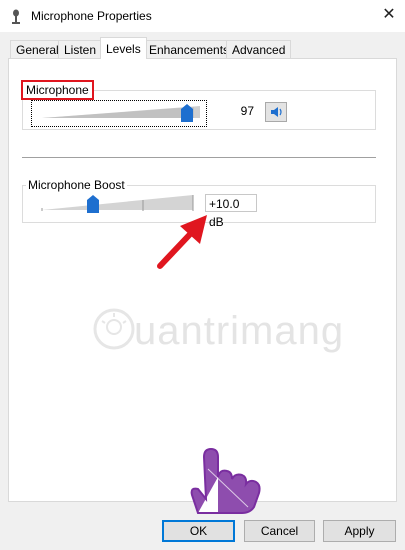  I want to click on boost-label: Microphone Boost, so click(76, 185).